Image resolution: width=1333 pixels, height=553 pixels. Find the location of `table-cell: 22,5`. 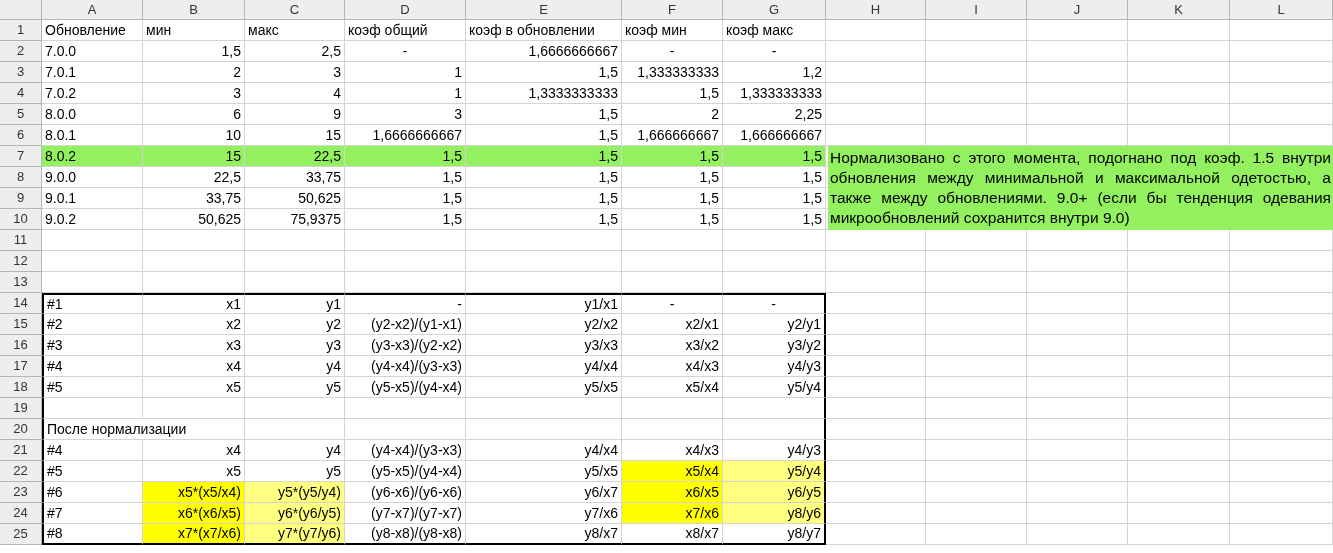

table-cell: 22,5 is located at coordinates (194, 177).